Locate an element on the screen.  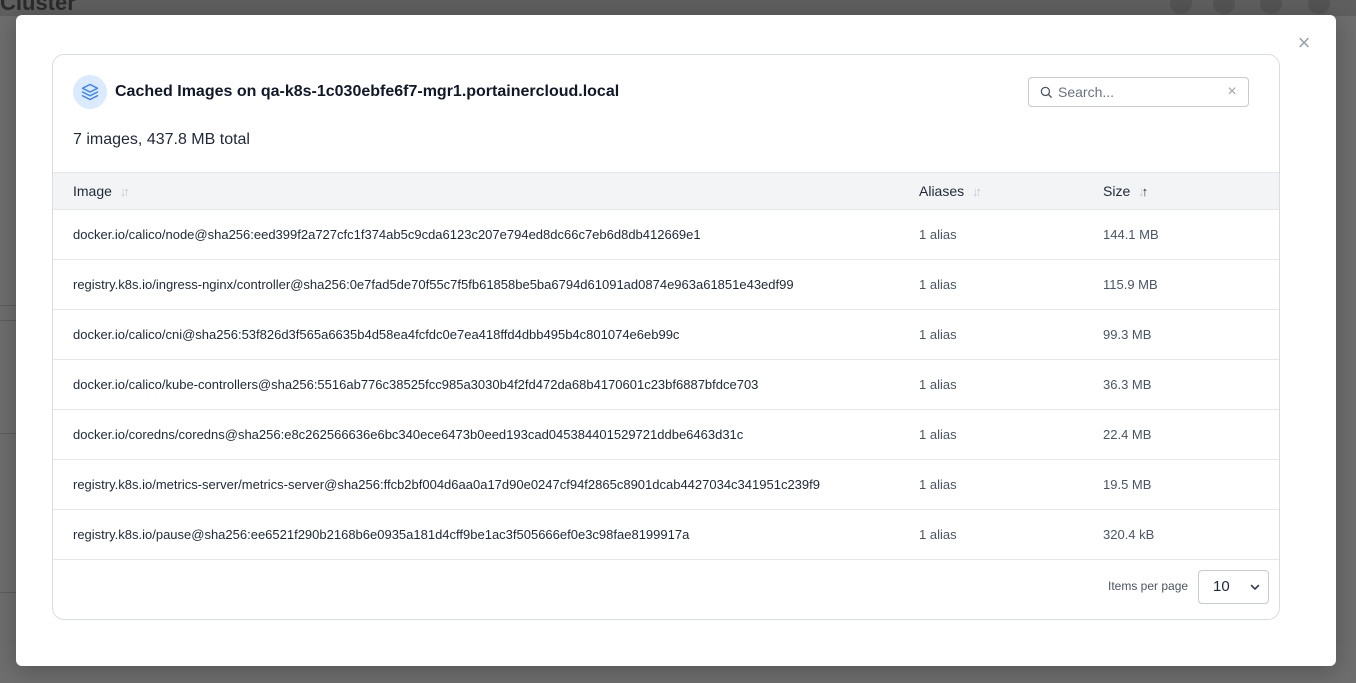
size-cell: 115.9 MB is located at coordinates (1130, 284).